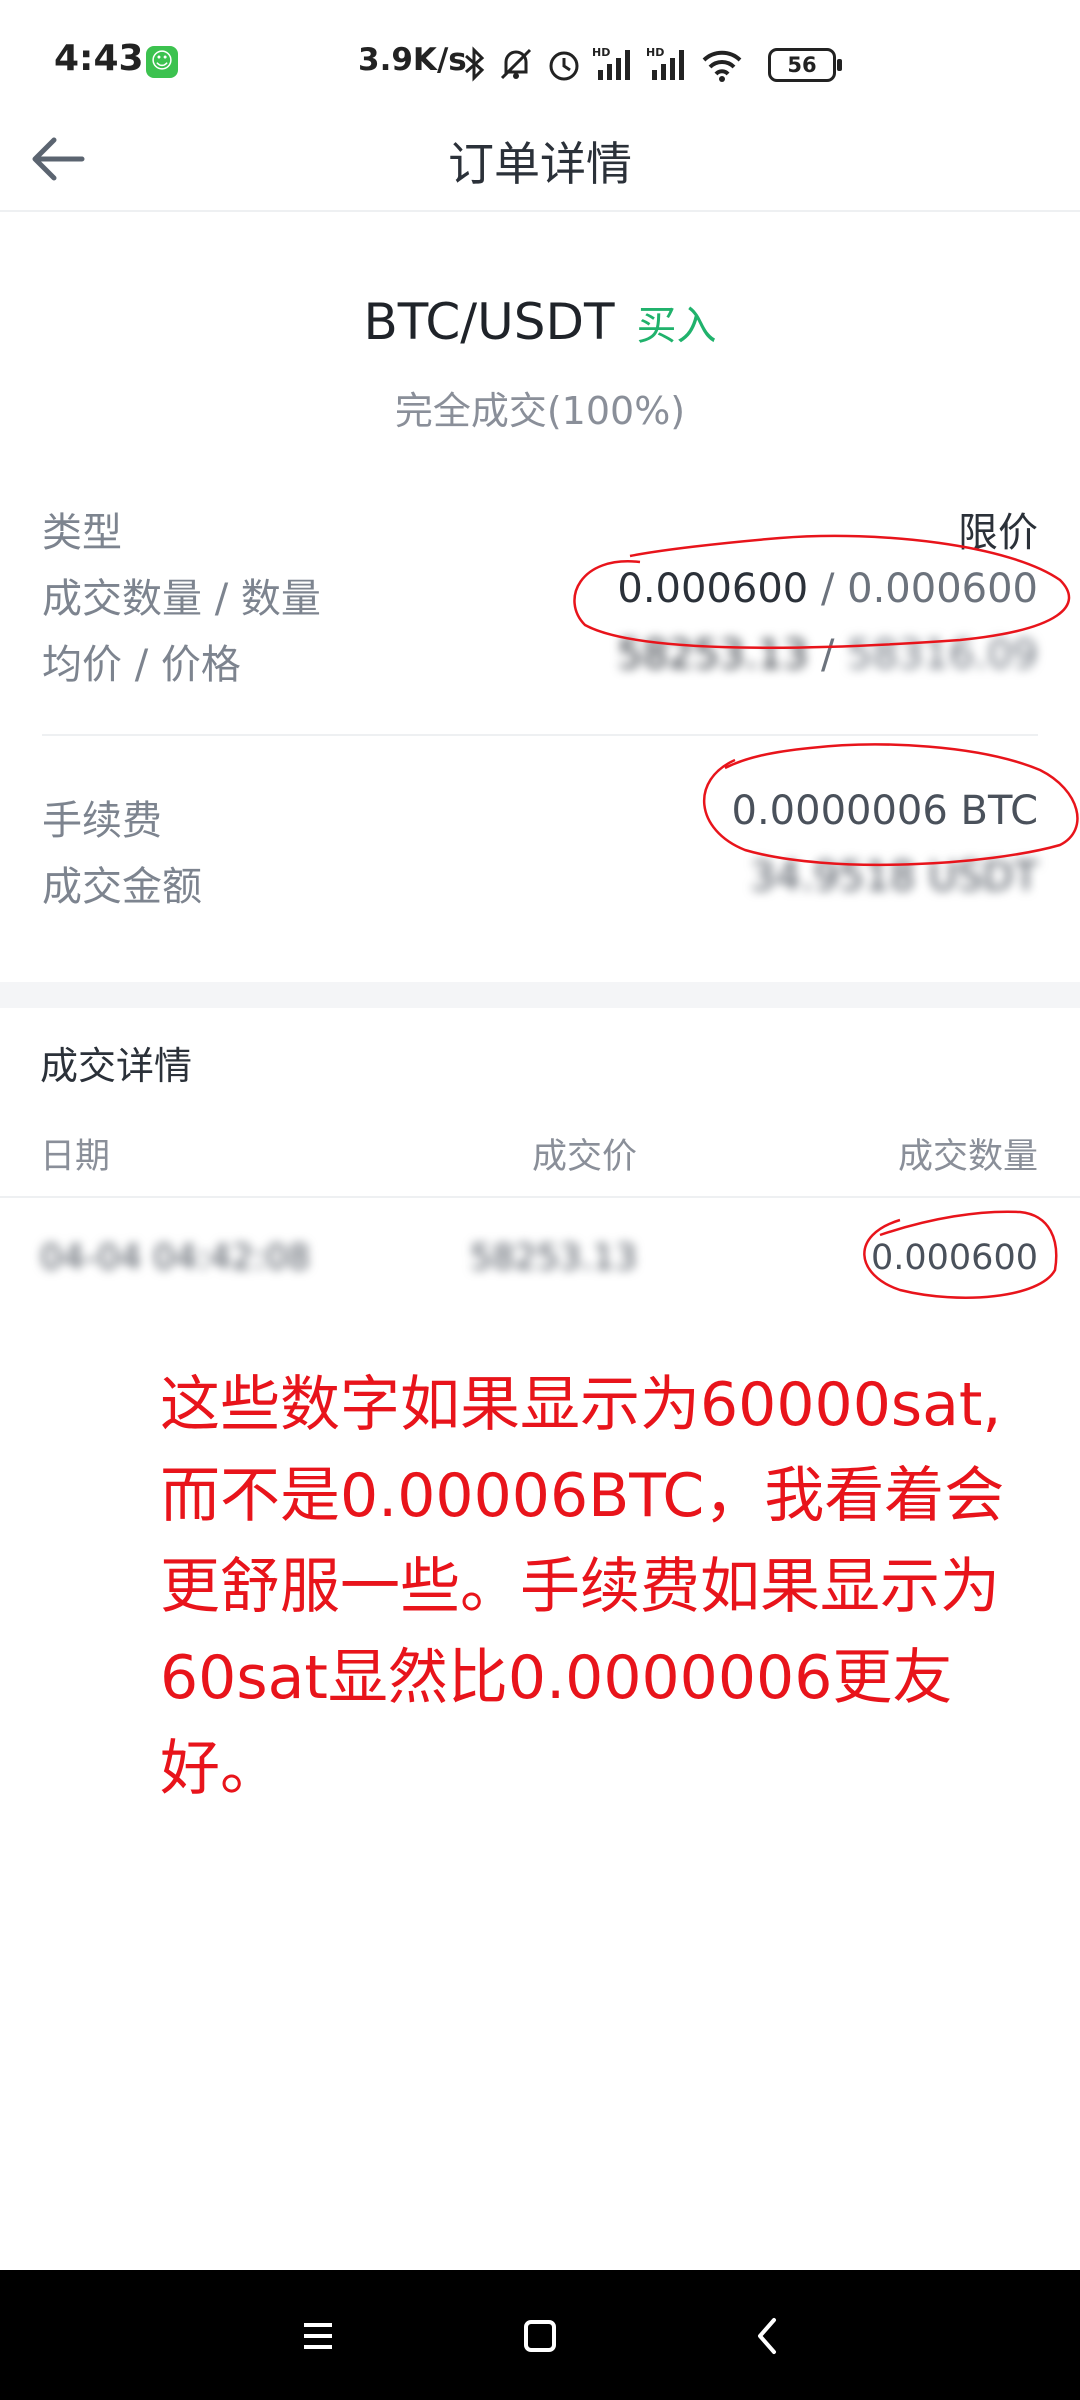 This screenshot has width=1080, height=2400. What do you see at coordinates (99, 58) in the screenshot?
I see `status-time: 4:43` at bounding box center [99, 58].